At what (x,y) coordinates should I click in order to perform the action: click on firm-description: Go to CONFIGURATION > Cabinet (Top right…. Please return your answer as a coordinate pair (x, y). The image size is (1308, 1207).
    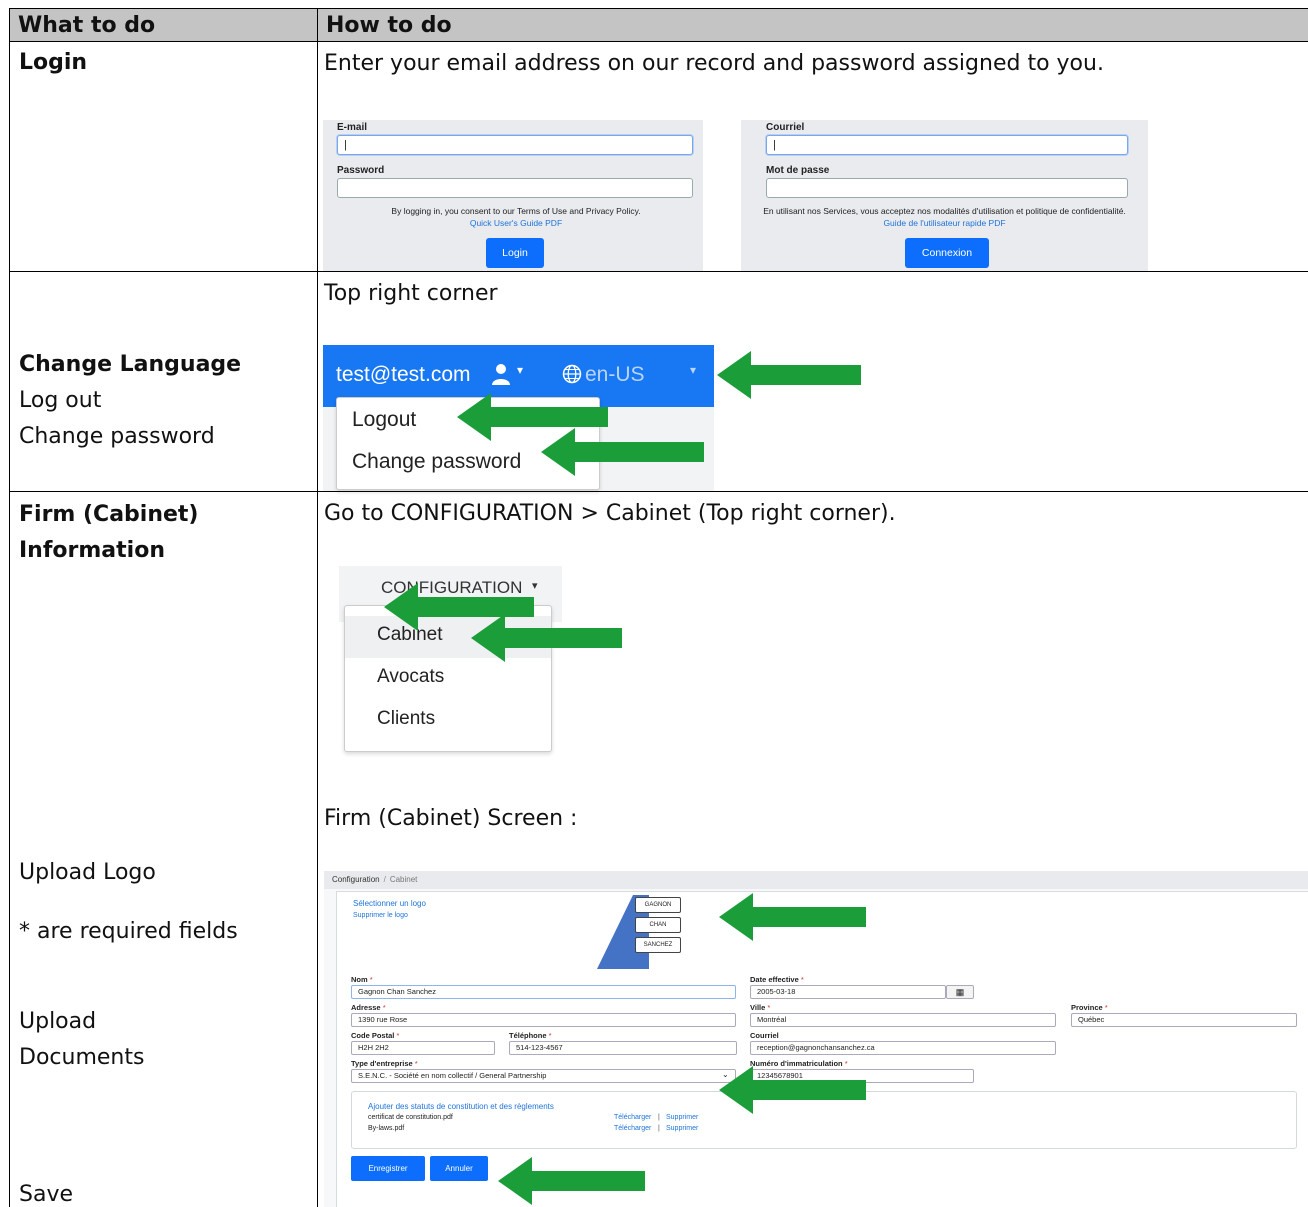
    Looking at the image, I should click on (610, 513).